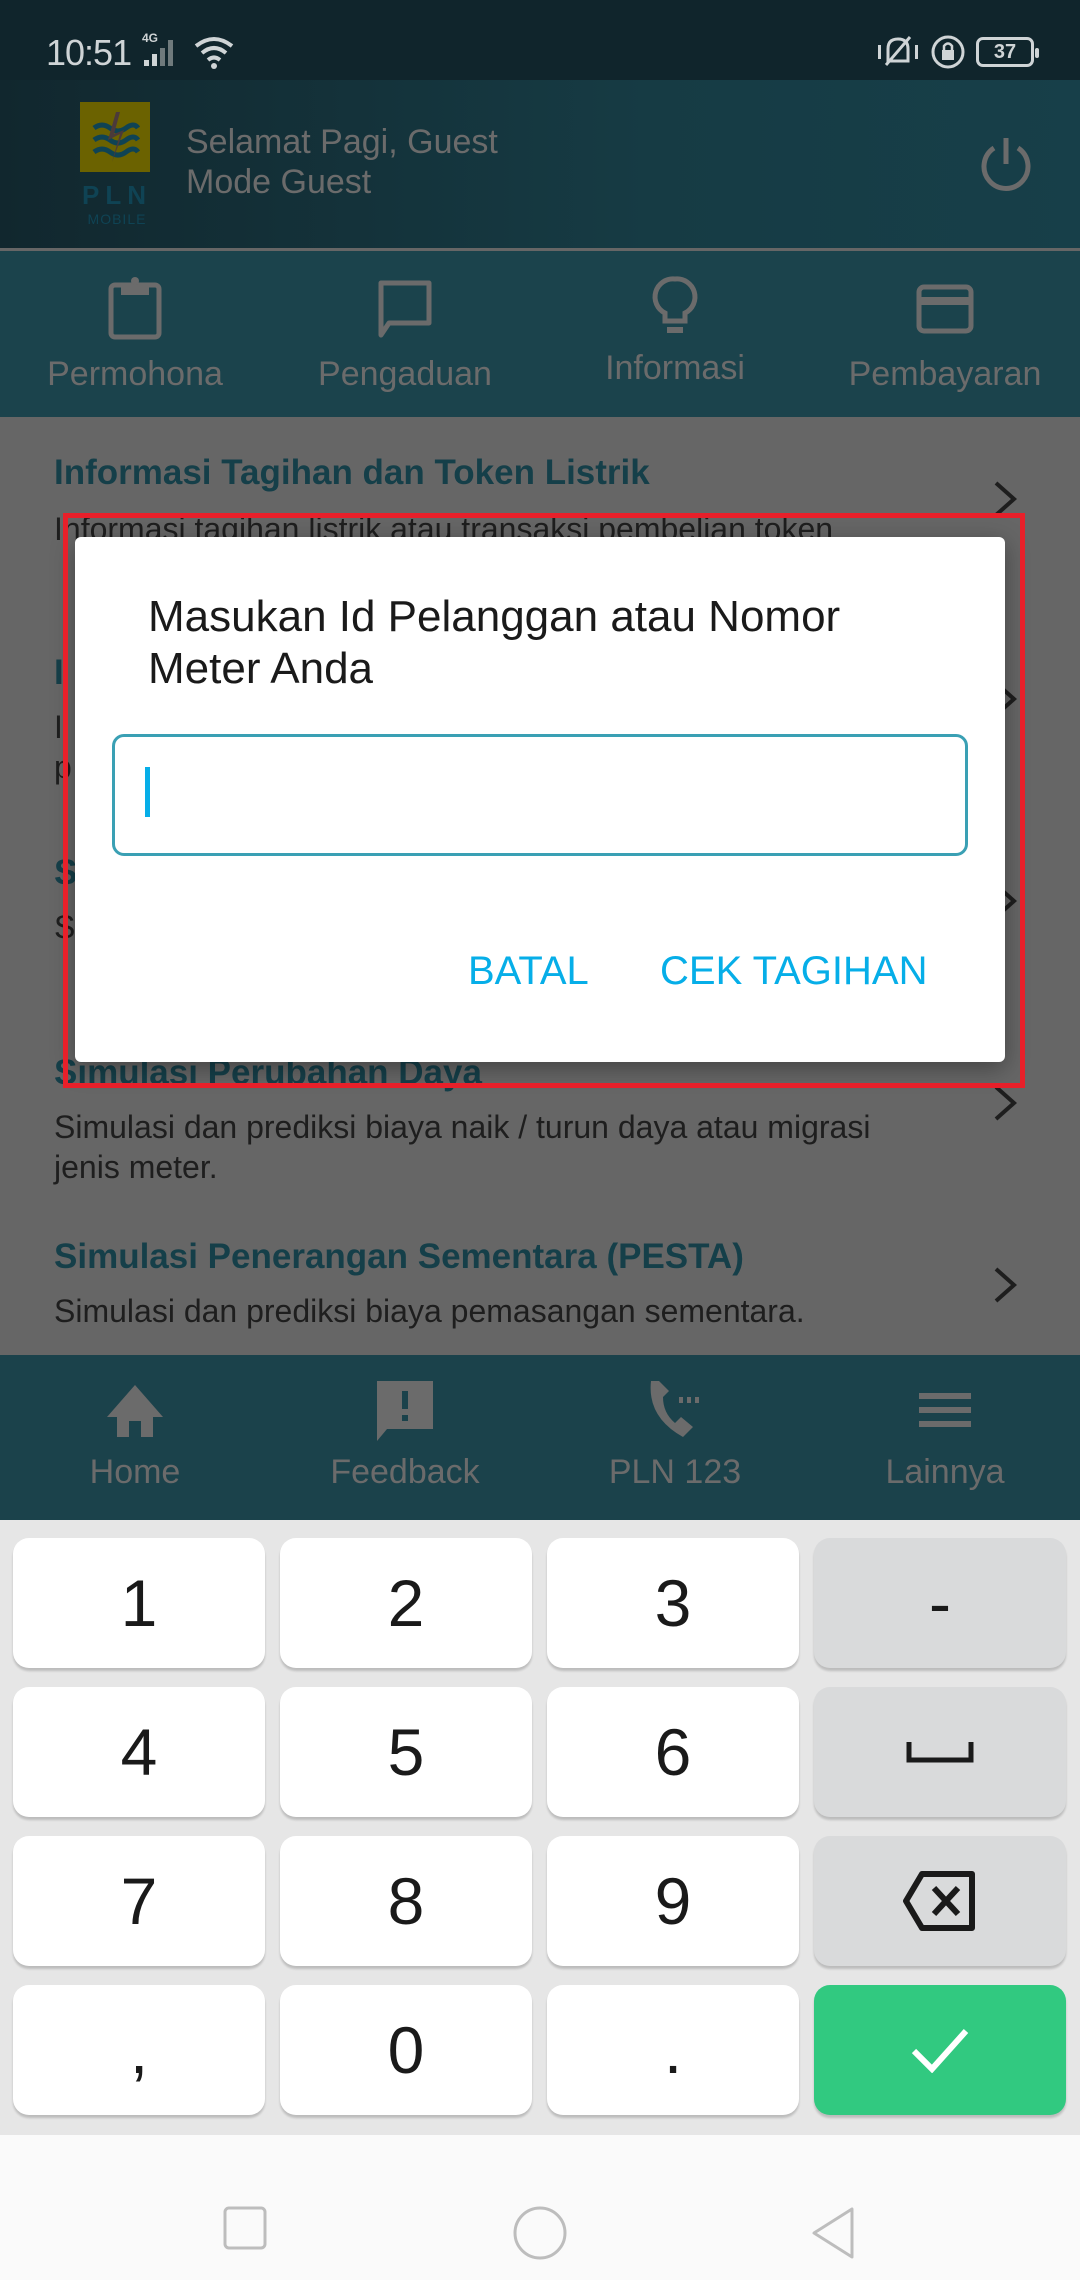 The image size is (1080, 2280). I want to click on tab-permohonan: Permohona, so click(135, 334).